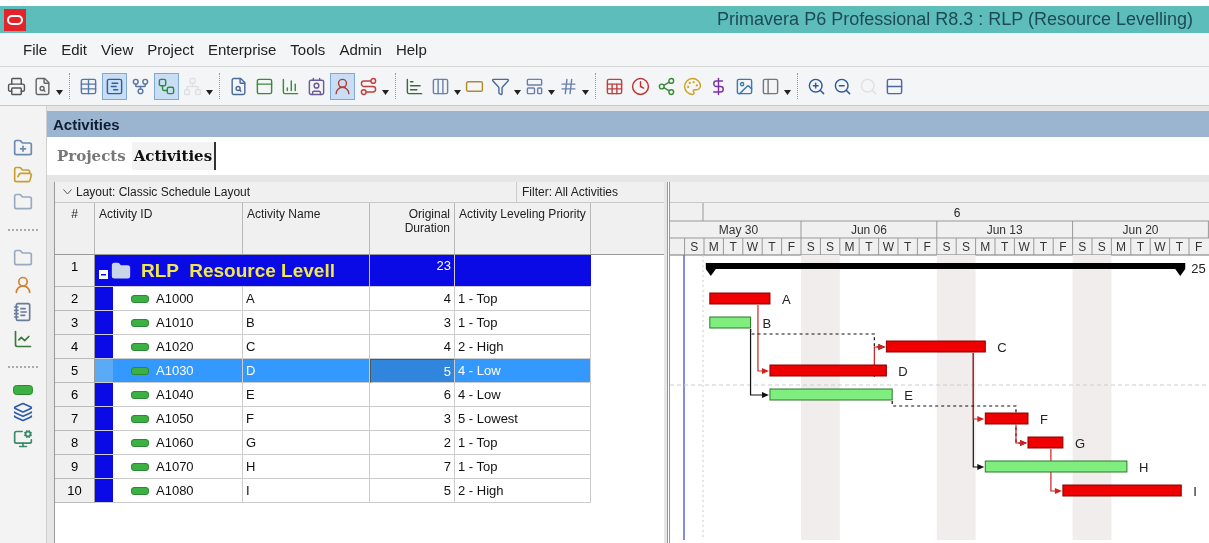 This screenshot has width=1209, height=543. I want to click on row-number: 7, so click(75, 419).